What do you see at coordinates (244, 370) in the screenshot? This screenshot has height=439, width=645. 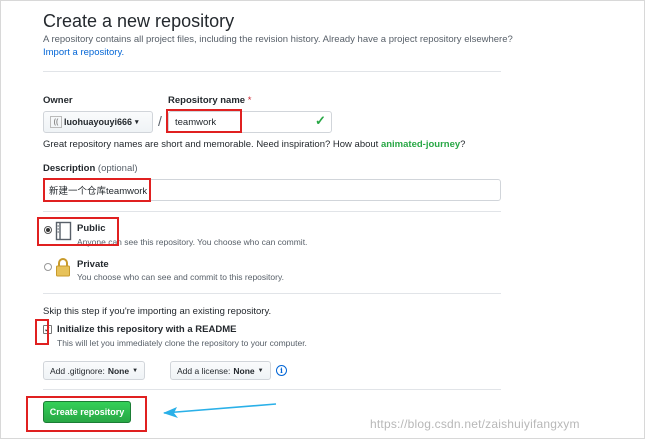 I see `license-value: None` at bounding box center [244, 370].